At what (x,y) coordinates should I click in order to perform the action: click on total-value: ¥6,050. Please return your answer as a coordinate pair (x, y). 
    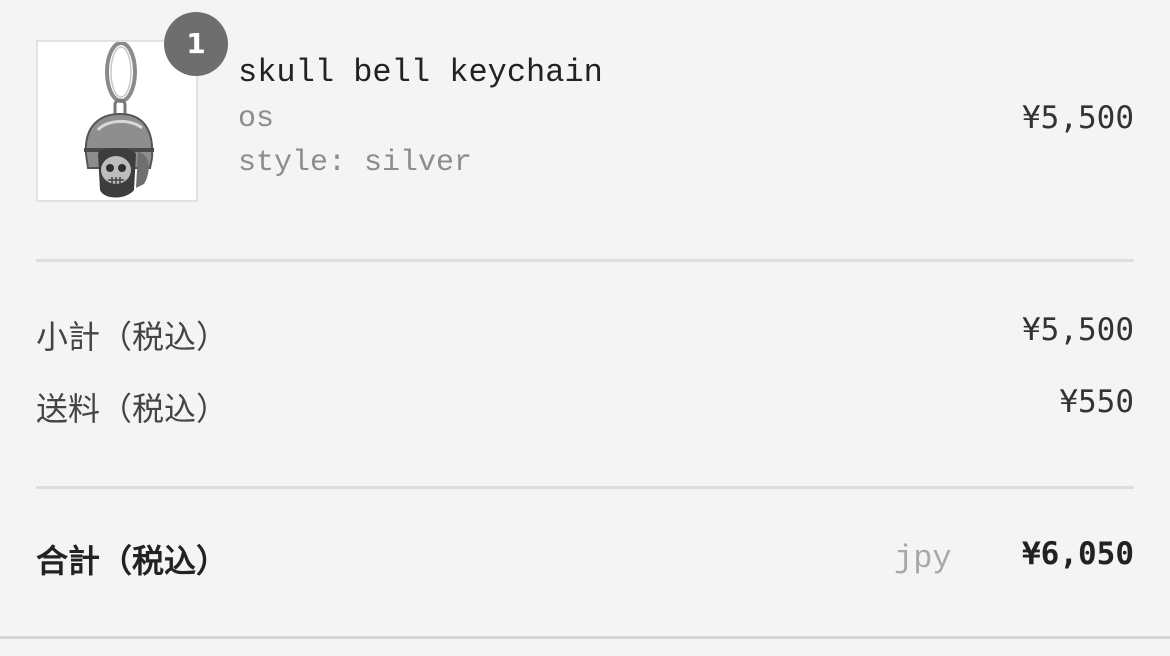
    Looking at the image, I should click on (1078, 554).